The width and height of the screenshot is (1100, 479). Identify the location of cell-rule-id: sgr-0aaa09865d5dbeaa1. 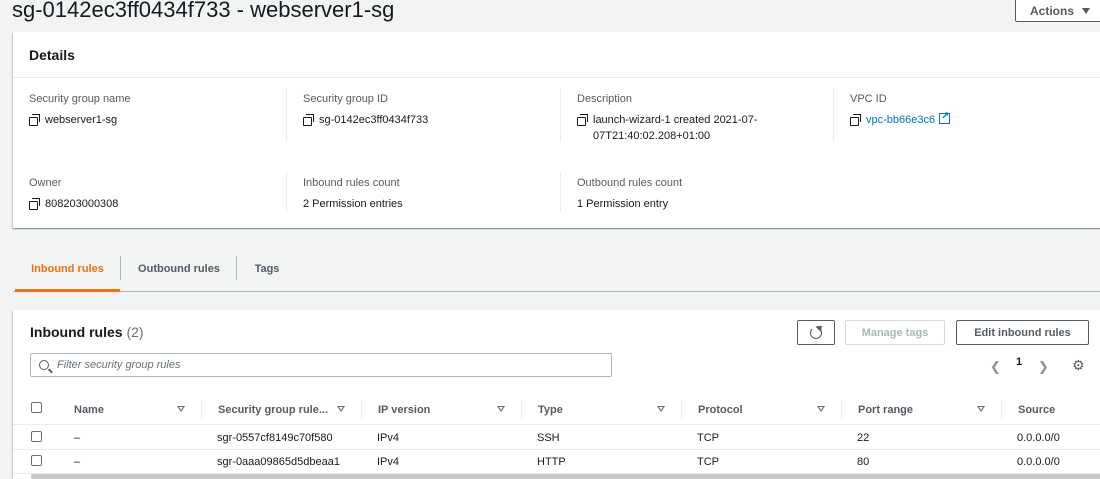
(278, 462).